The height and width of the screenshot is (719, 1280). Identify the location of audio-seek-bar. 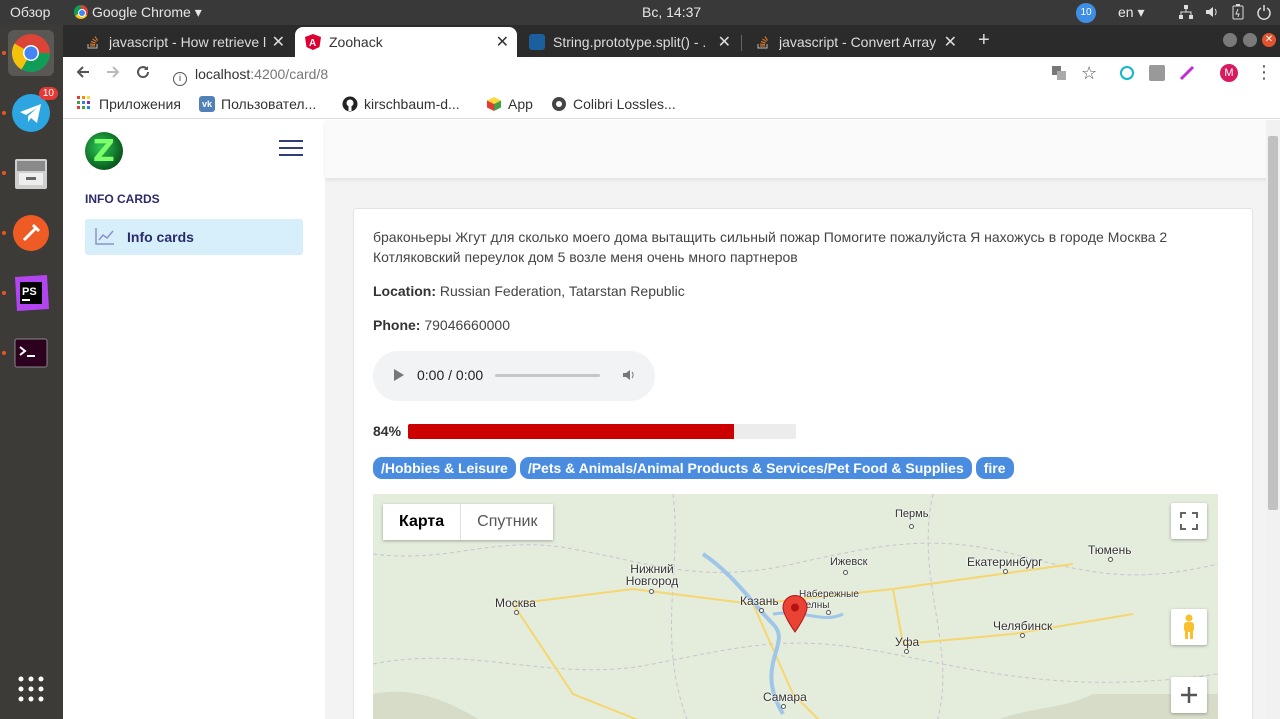
(547, 375).